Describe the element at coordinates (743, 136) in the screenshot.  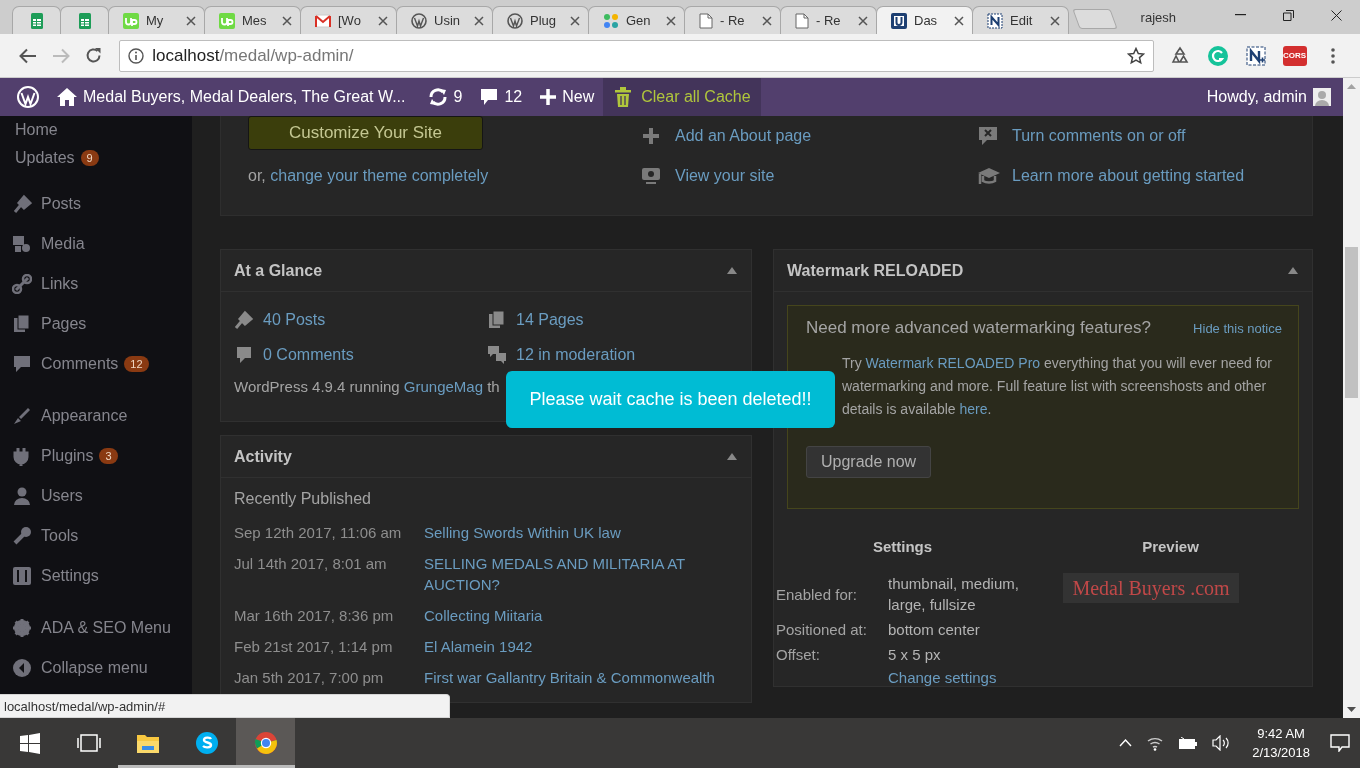
I see `welcome-link: Add an About page` at that location.